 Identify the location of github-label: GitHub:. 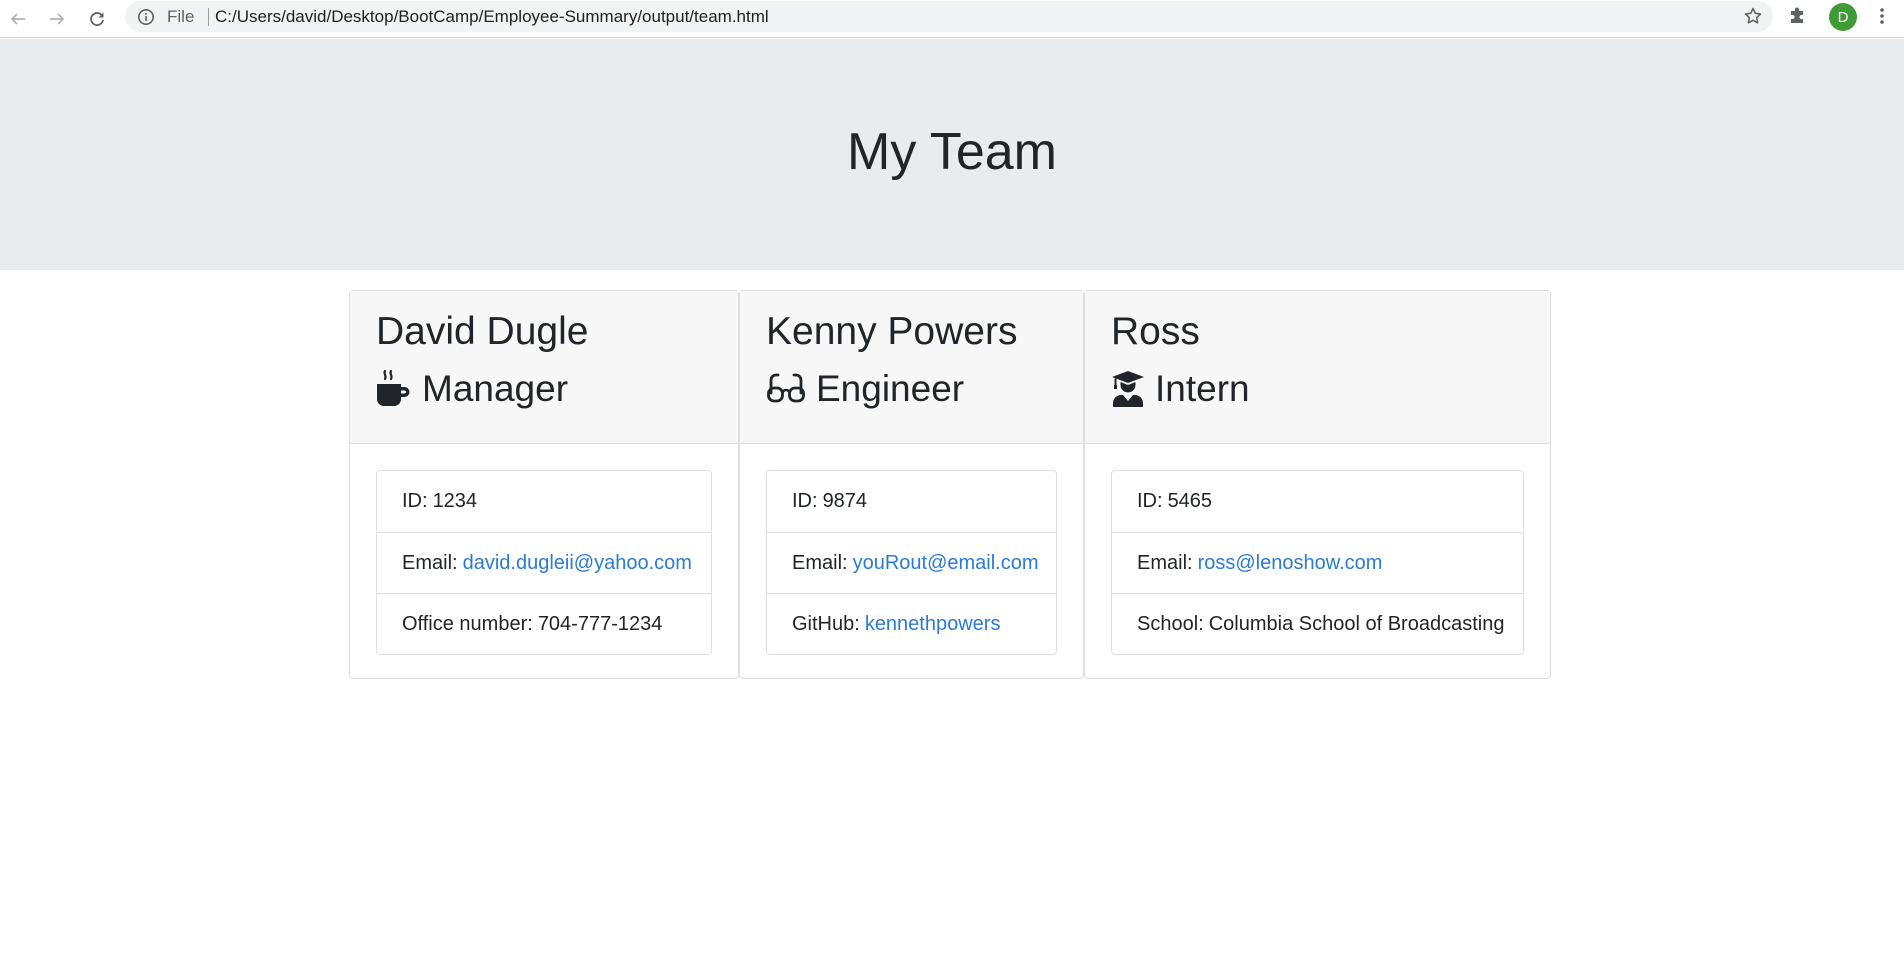
(826, 623).